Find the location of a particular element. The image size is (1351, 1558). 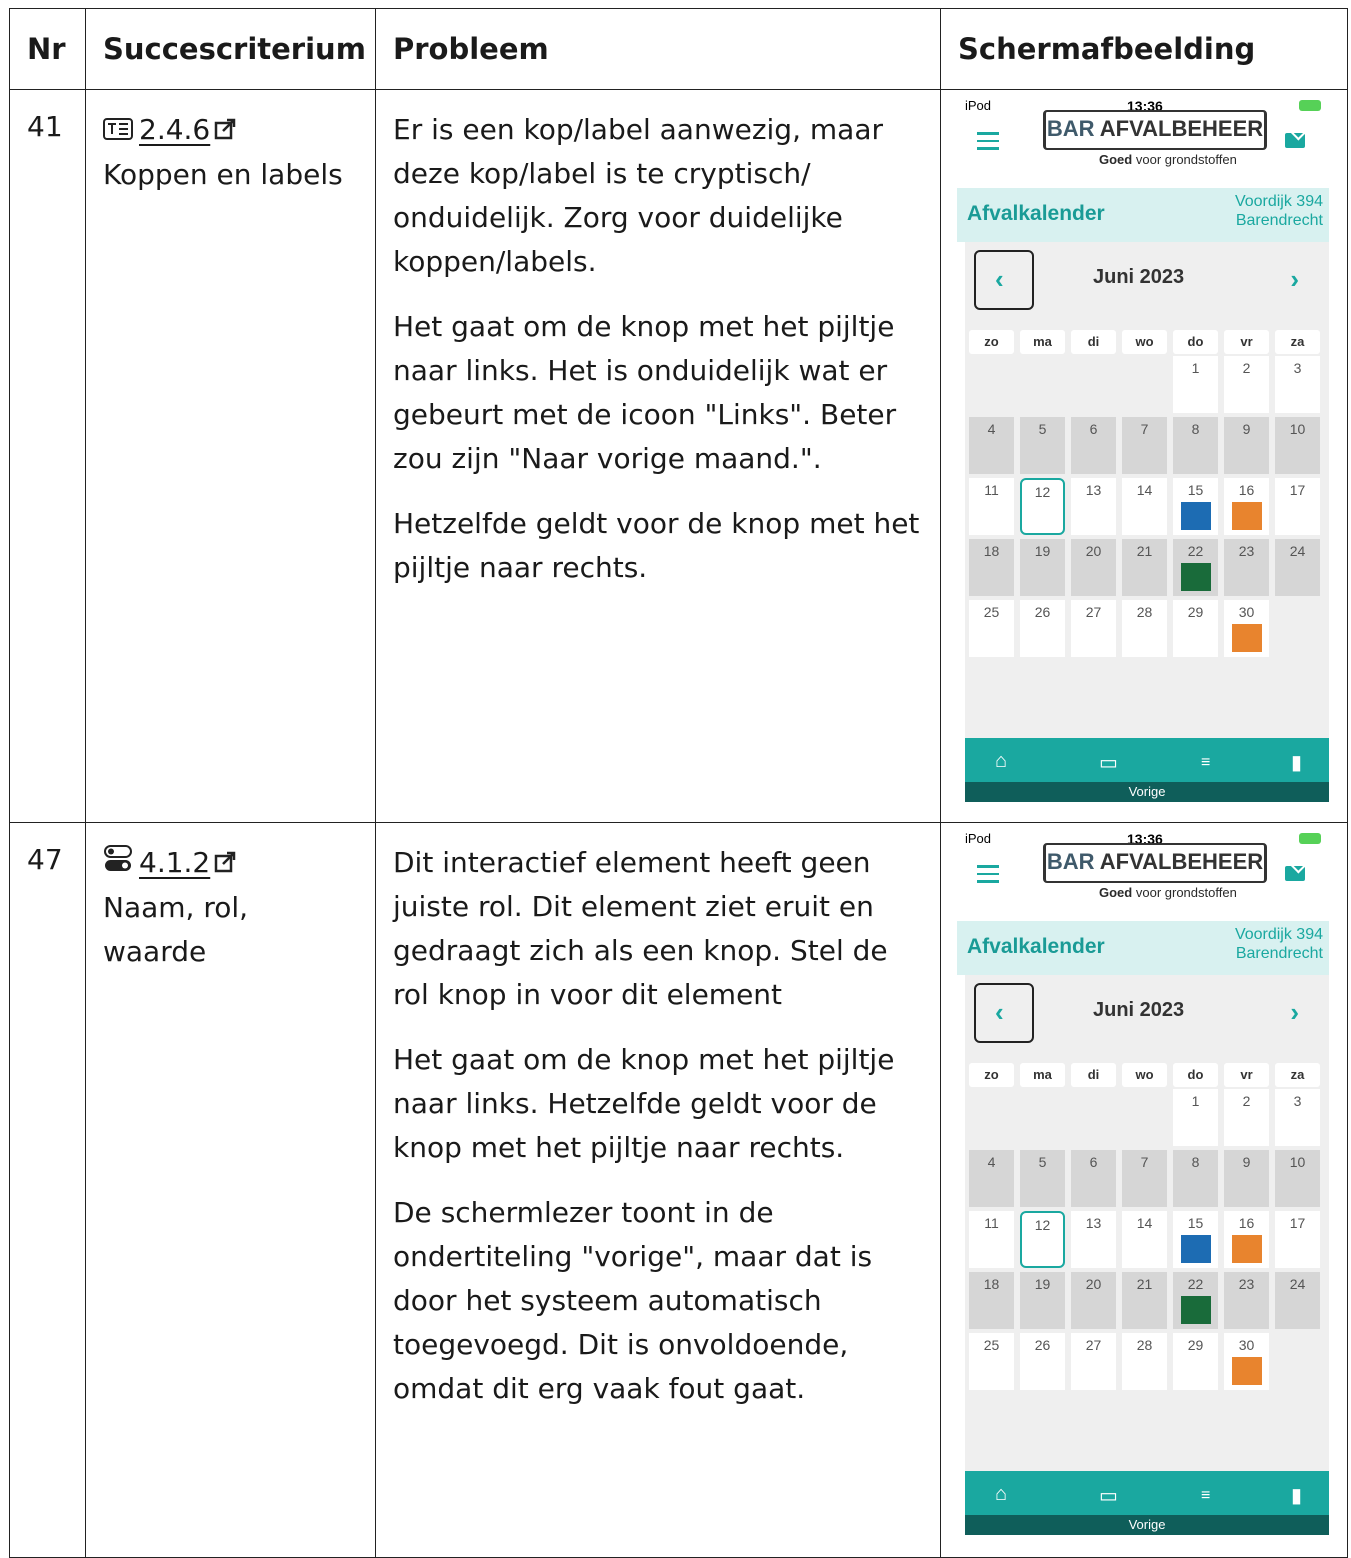

day-number: 12 is located at coordinates (1042, 492).